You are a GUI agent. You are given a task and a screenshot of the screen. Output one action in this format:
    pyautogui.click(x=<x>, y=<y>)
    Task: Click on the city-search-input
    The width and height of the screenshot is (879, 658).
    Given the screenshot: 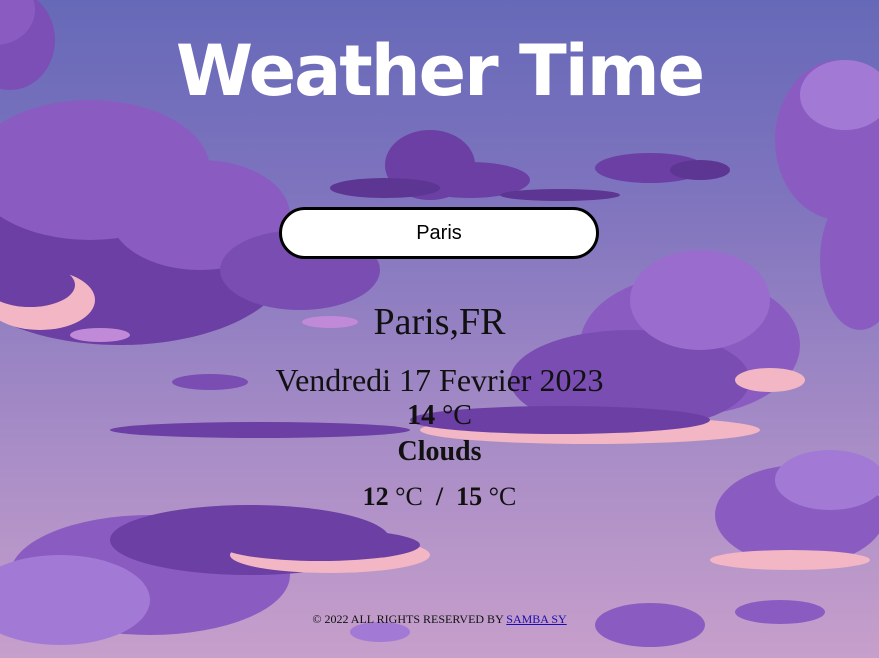 What is the action you would take?
    pyautogui.click(x=439, y=233)
    